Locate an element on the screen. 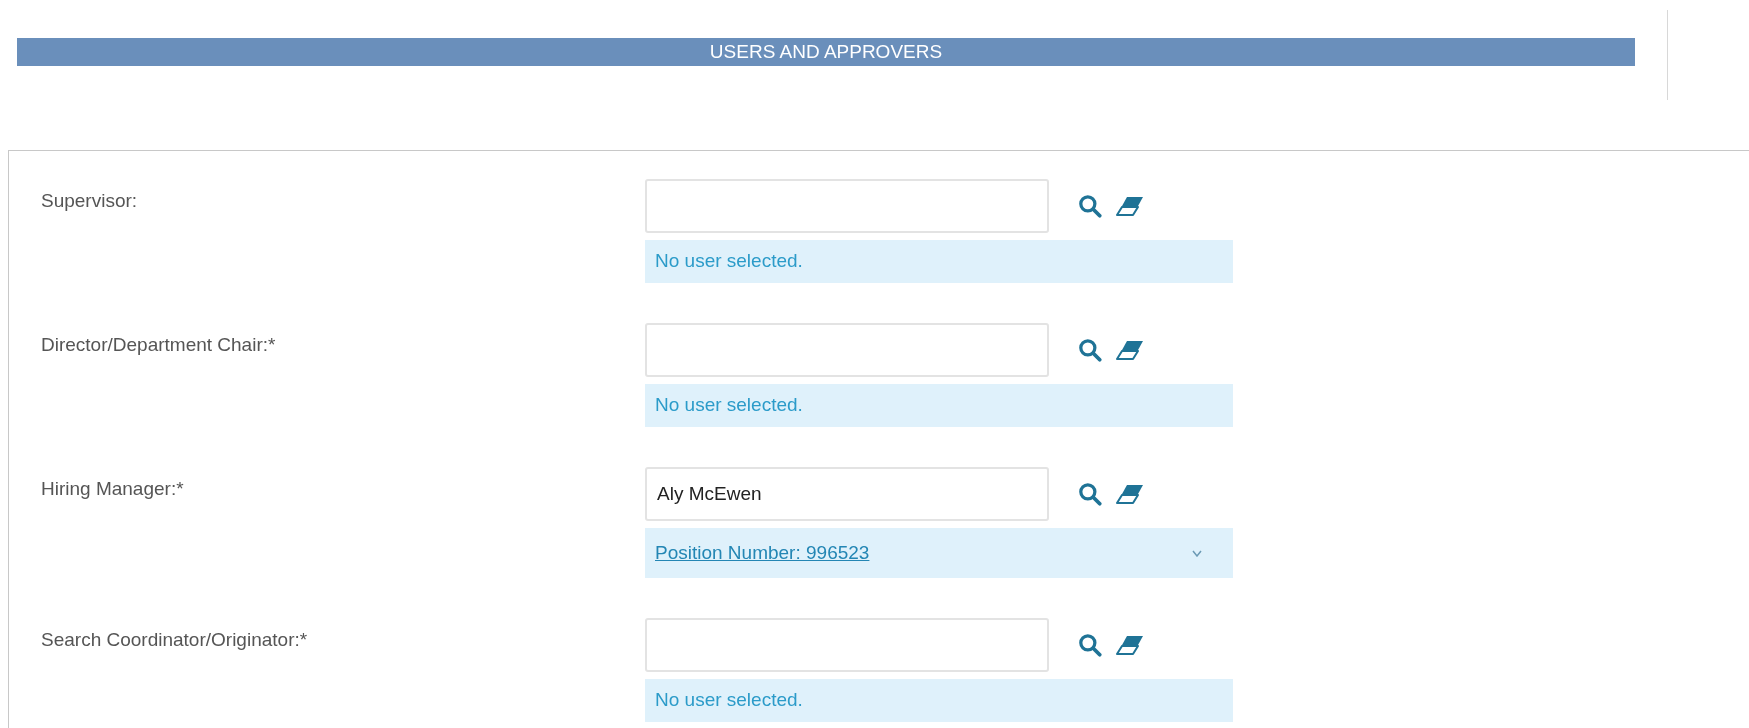 This screenshot has height=728, width=1749. field-label: Supervisor: is located at coordinates (89, 200).